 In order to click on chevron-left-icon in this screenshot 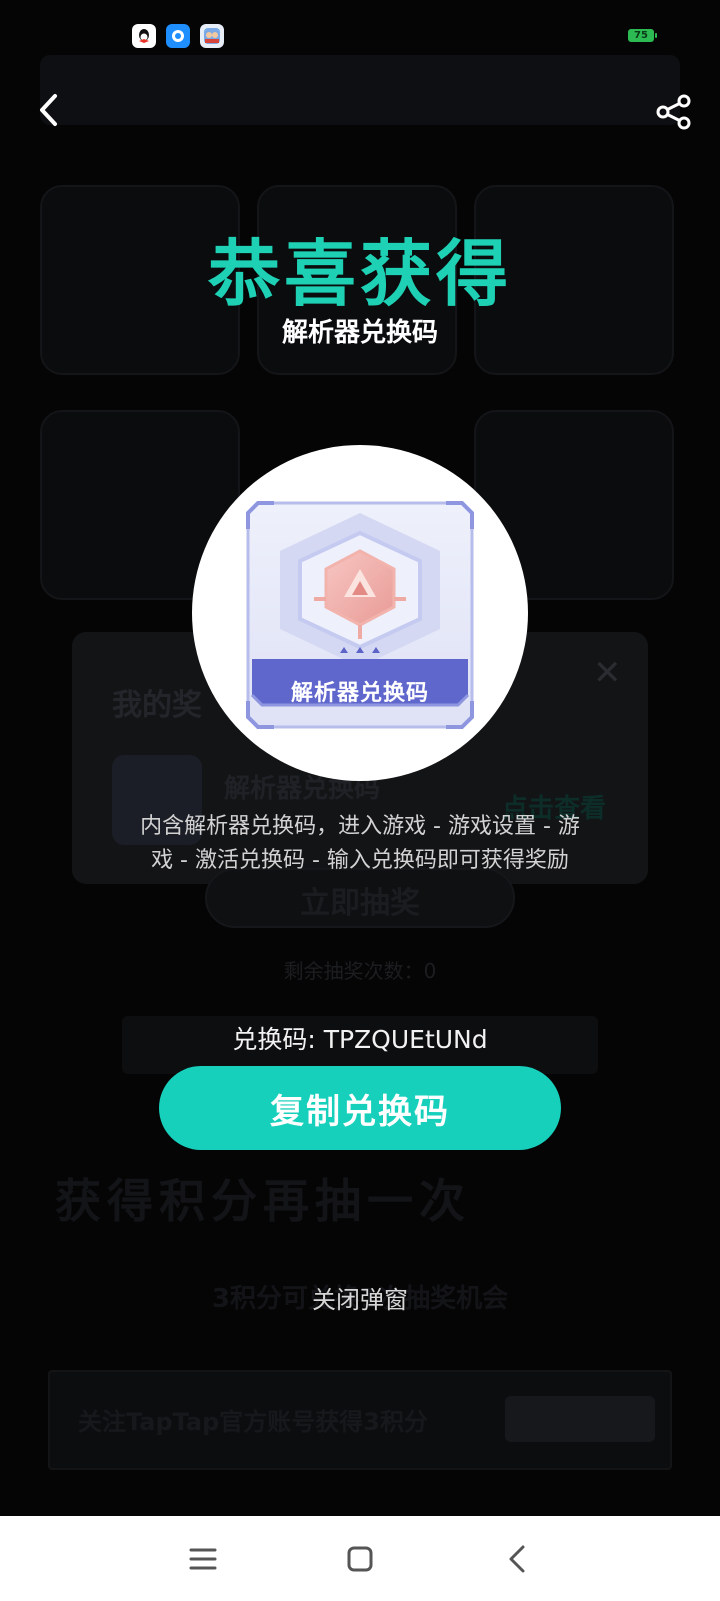, I will do `click(48, 110)`.